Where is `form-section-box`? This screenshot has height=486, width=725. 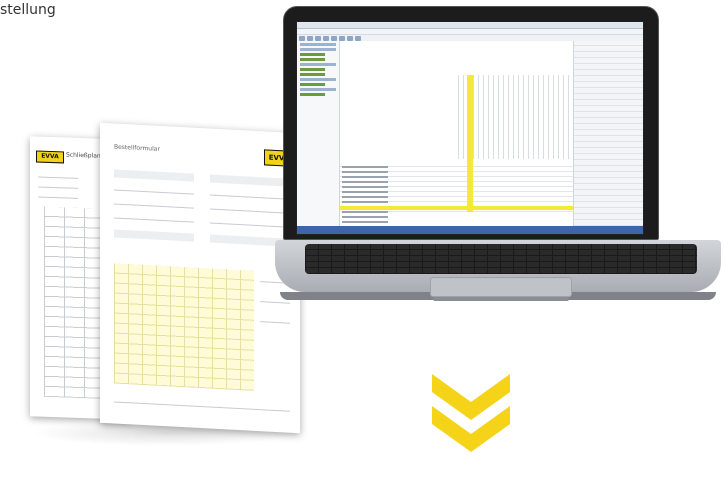
form-section-box is located at coordinates (154, 235).